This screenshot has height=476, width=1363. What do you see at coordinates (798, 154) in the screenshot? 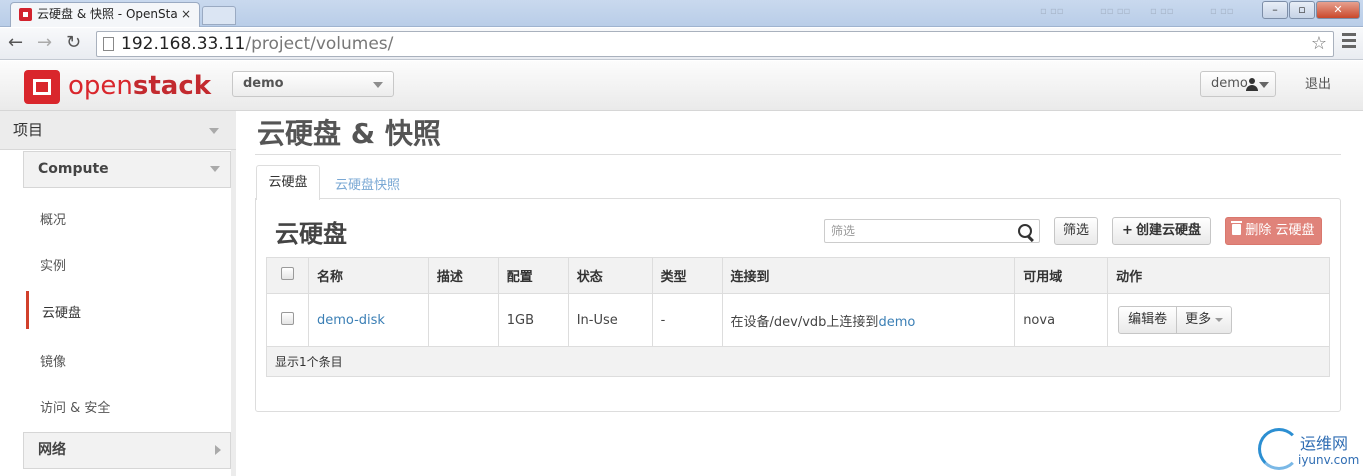
I see `title-divider` at bounding box center [798, 154].